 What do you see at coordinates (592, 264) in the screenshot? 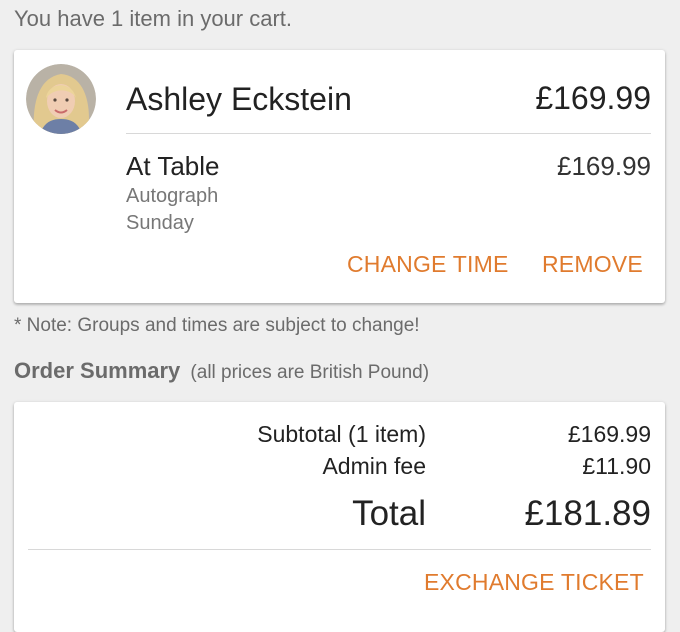
I see `remove-button: REMOVE` at bounding box center [592, 264].